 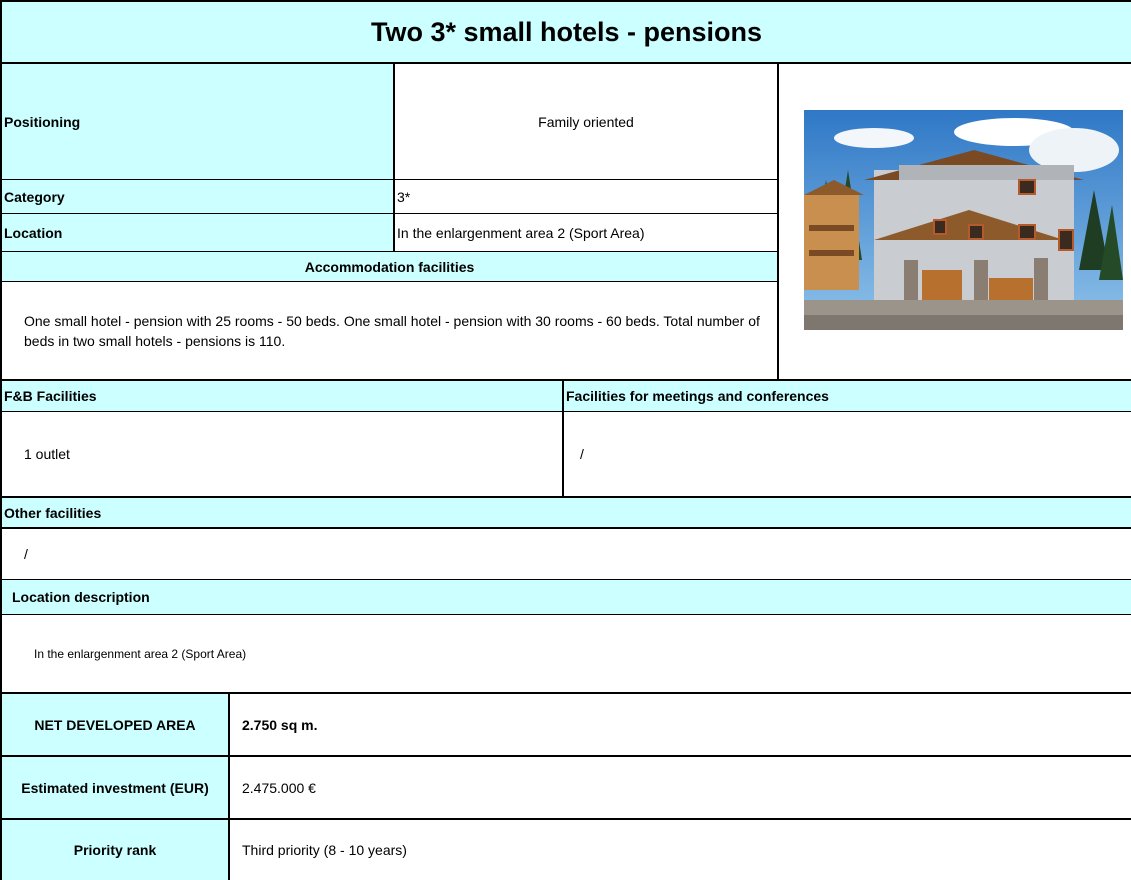 I want to click on page-title: Two 3* small hotels - pensions, so click(x=565, y=32).